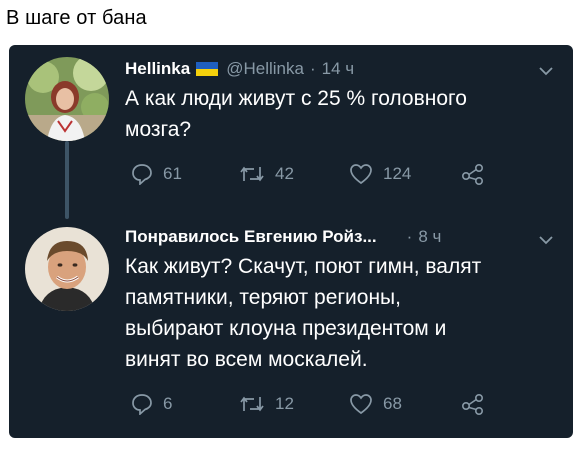 This screenshot has width=582, height=453. What do you see at coordinates (392, 403) in the screenshot?
I see `like-count: 68` at bounding box center [392, 403].